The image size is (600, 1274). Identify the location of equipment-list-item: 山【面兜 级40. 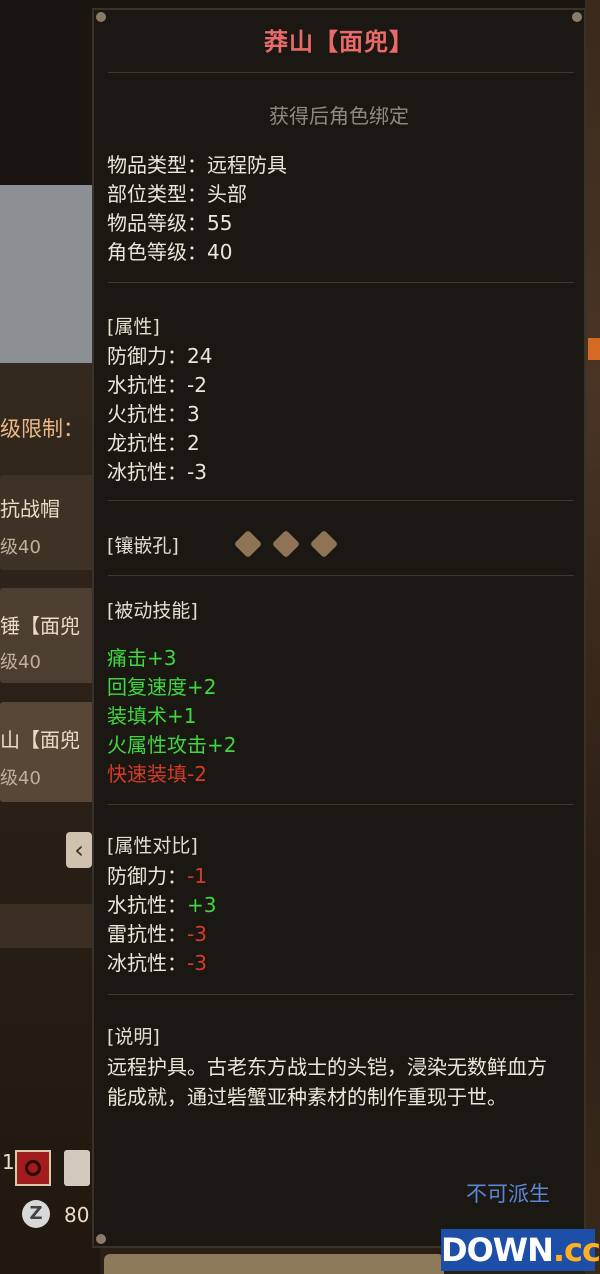
(47, 752).